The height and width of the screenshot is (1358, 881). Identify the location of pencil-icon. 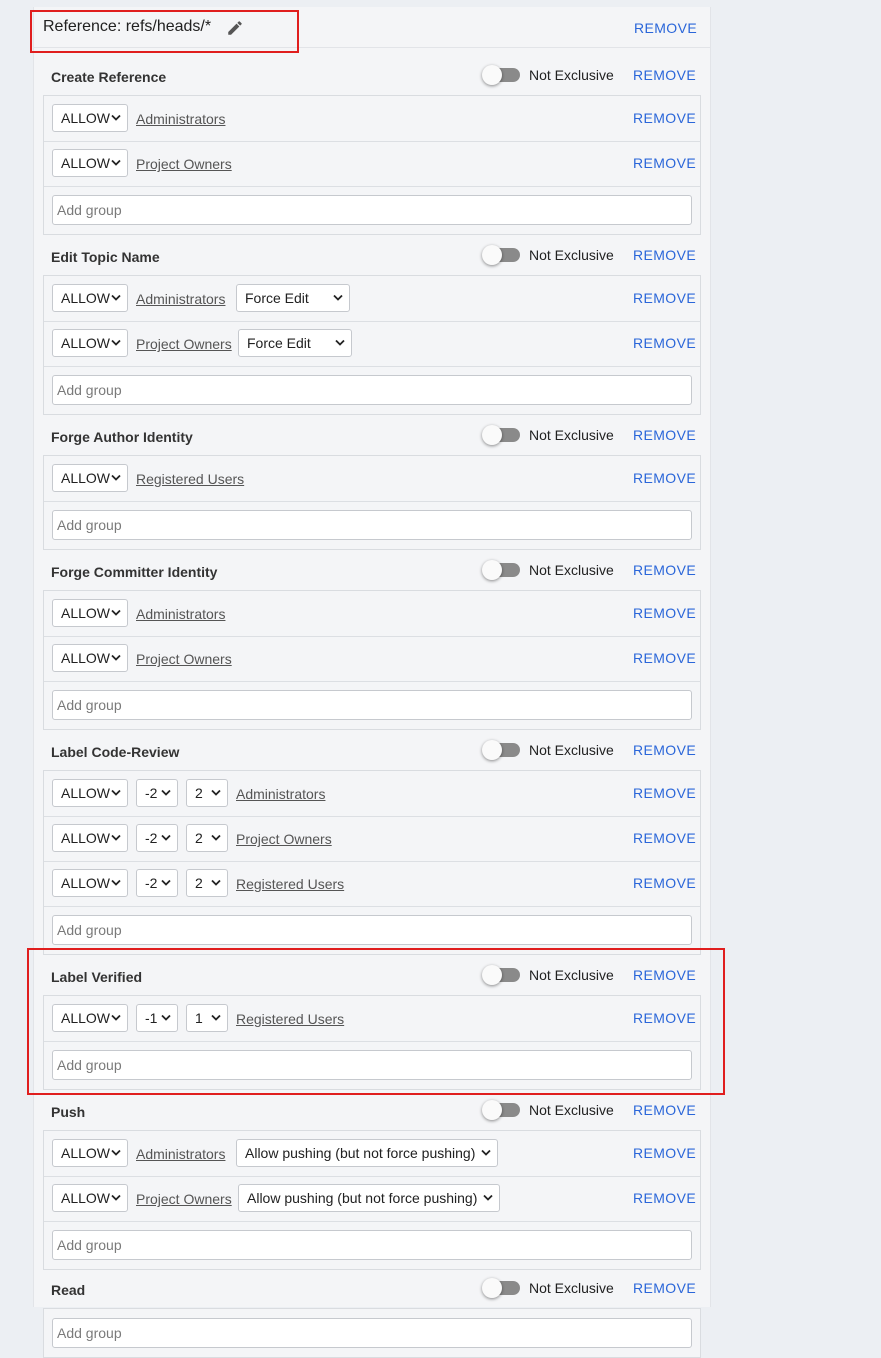
(235, 28).